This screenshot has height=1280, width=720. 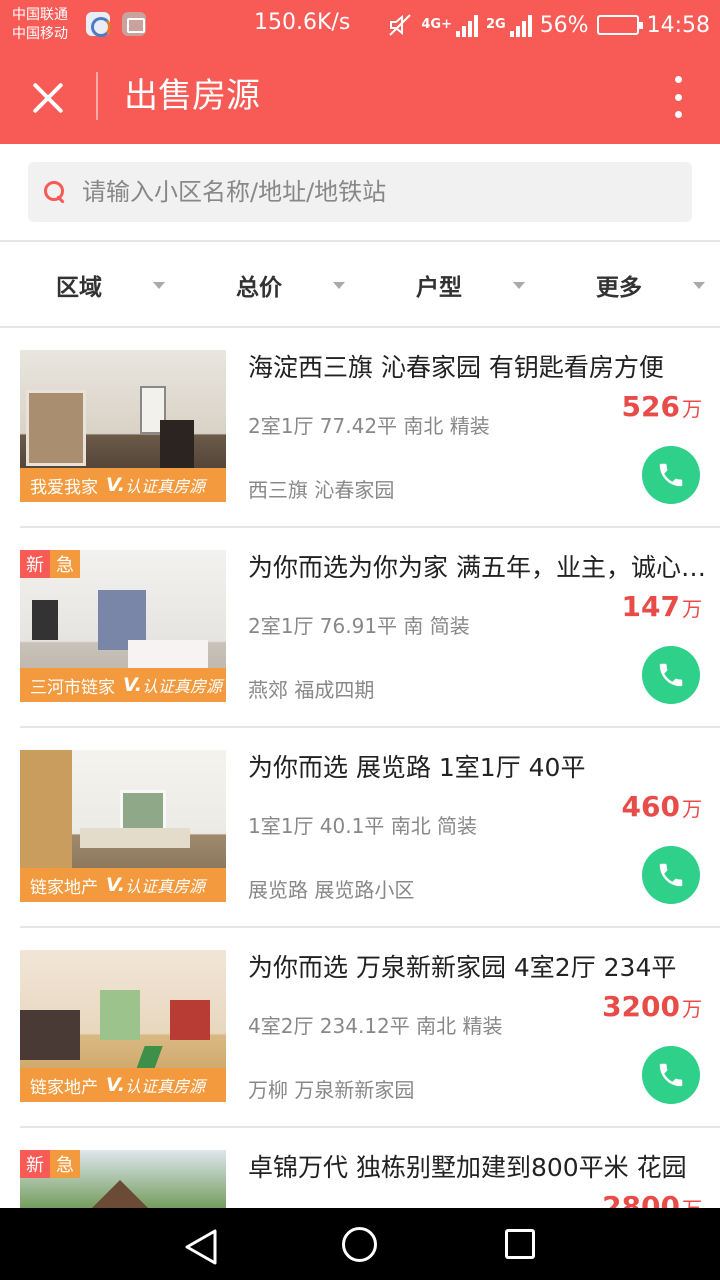 I want to click on close-icon, so click(x=48, y=98).